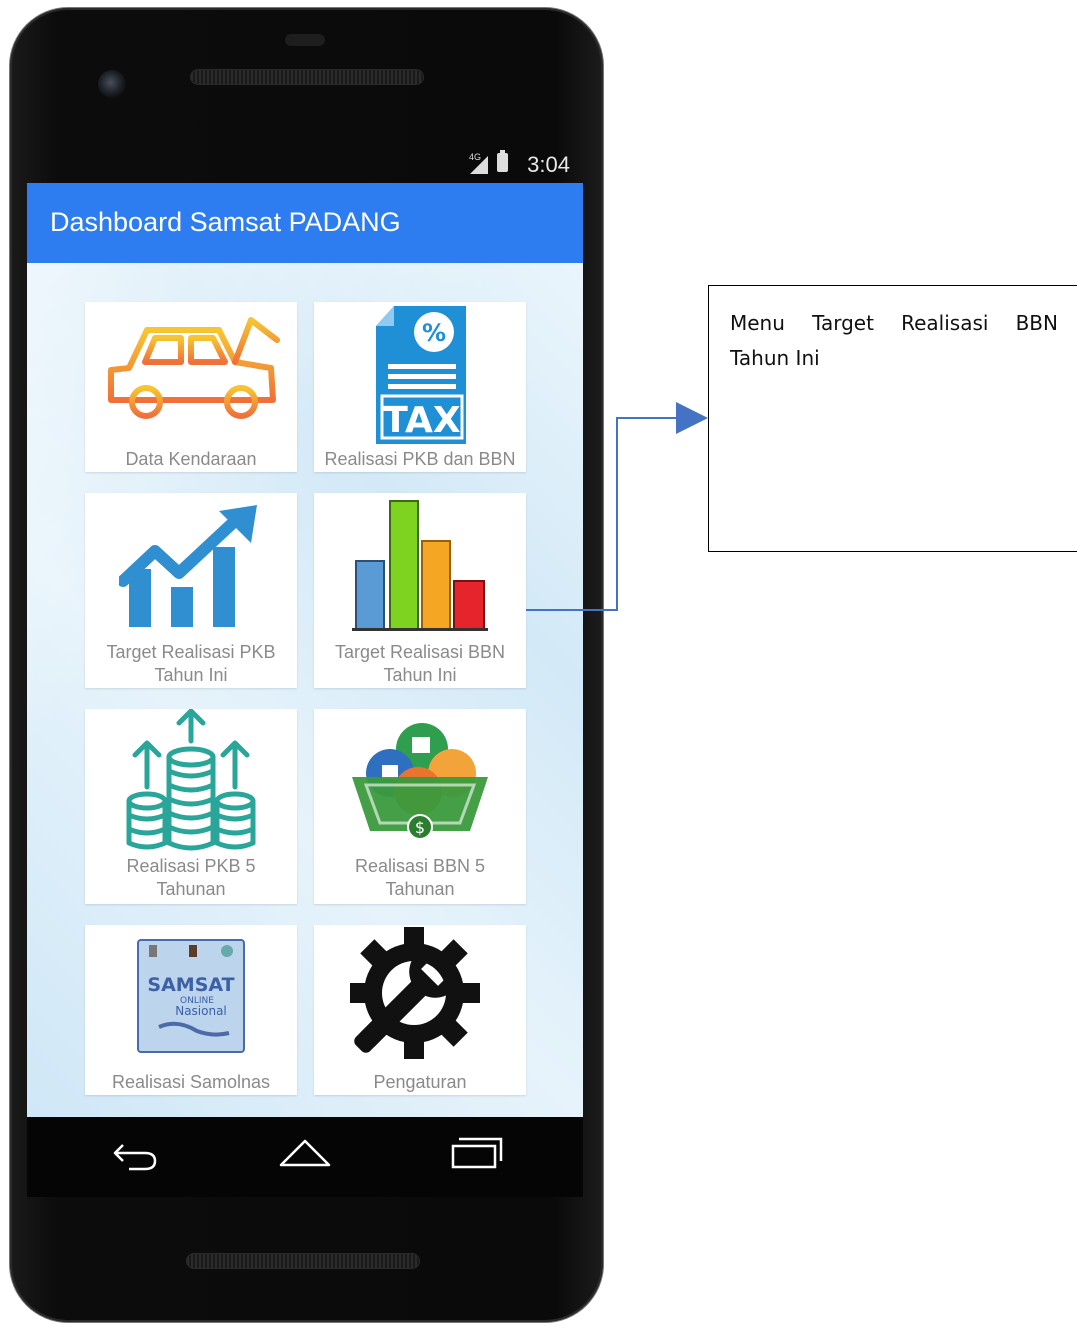  What do you see at coordinates (617, 506) in the screenshot?
I see `callout-connector-arrow` at bounding box center [617, 506].